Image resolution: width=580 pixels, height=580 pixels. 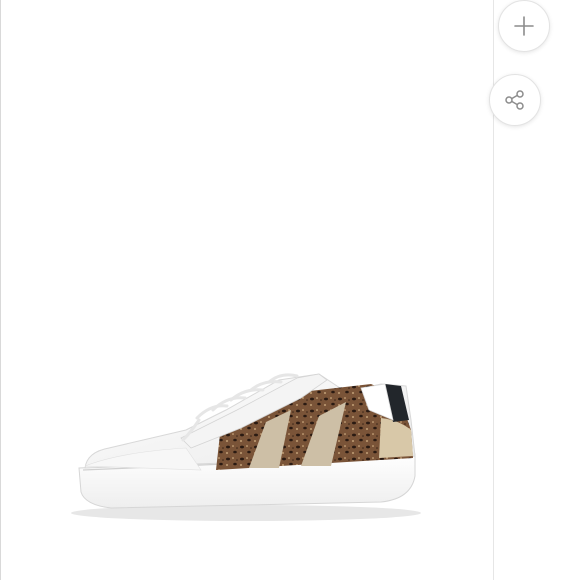 I want to click on share-icon, so click(x=514, y=100).